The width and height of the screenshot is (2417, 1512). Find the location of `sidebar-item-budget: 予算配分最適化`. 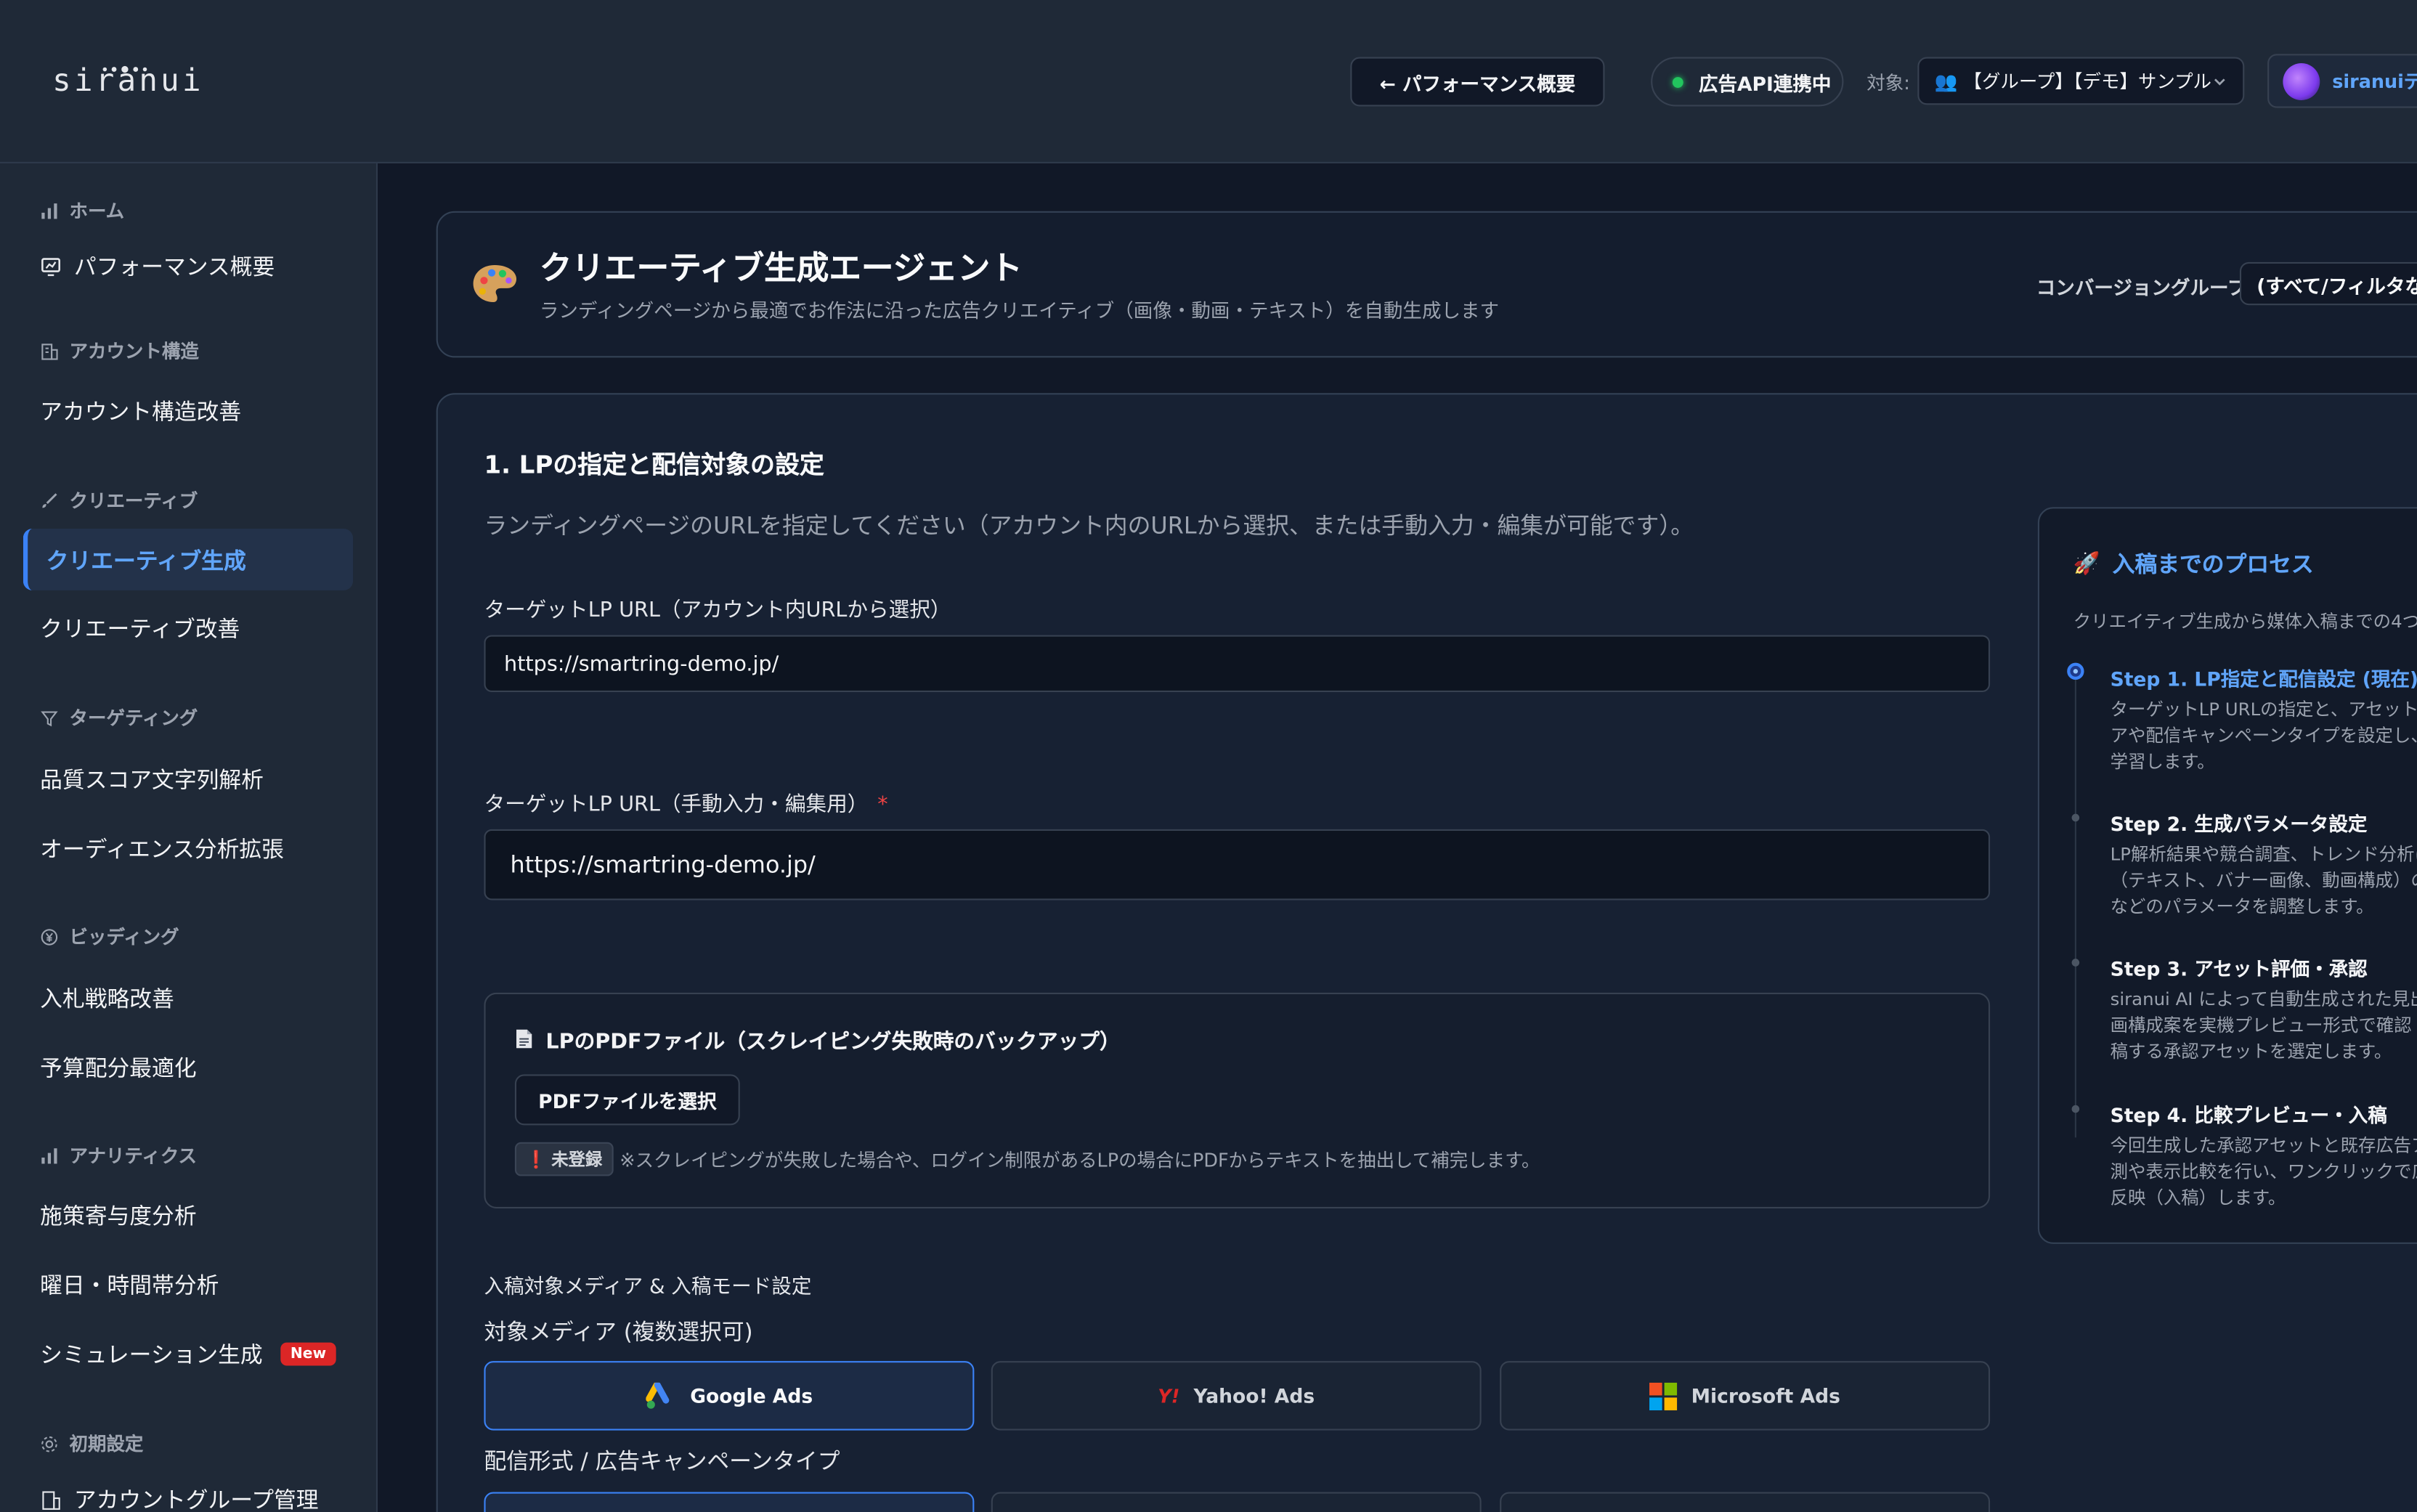

sidebar-item-budget: 予算配分最適化 is located at coordinates (118, 1068).